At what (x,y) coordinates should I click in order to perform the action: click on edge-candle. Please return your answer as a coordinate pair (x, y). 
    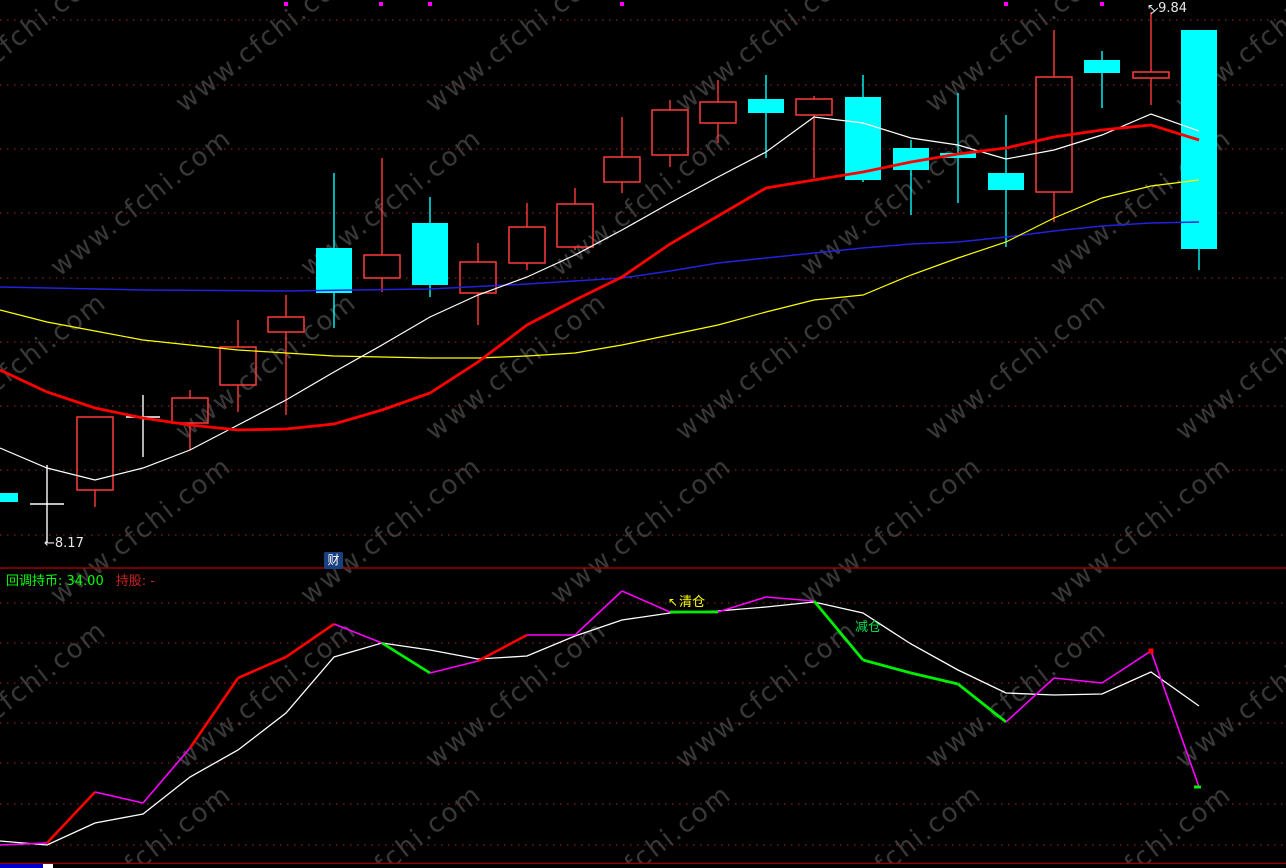
    Looking at the image, I should click on (9, 497).